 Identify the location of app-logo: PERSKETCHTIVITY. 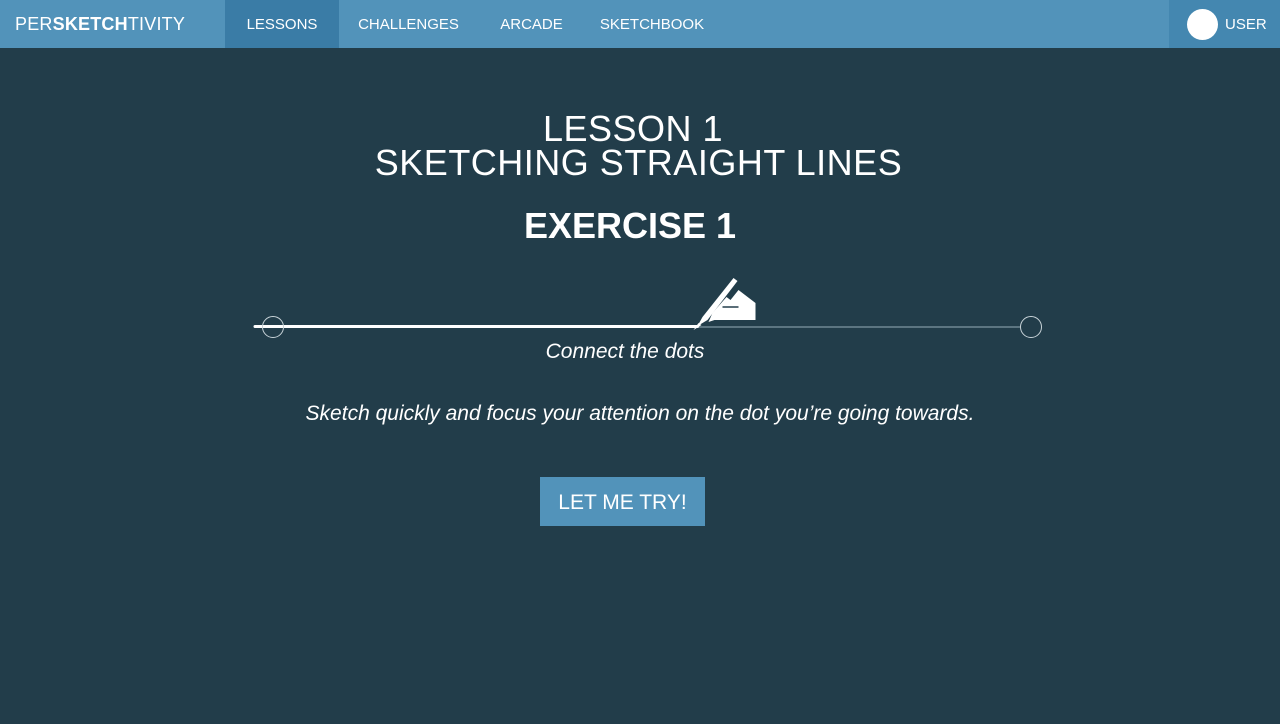
(112, 24).